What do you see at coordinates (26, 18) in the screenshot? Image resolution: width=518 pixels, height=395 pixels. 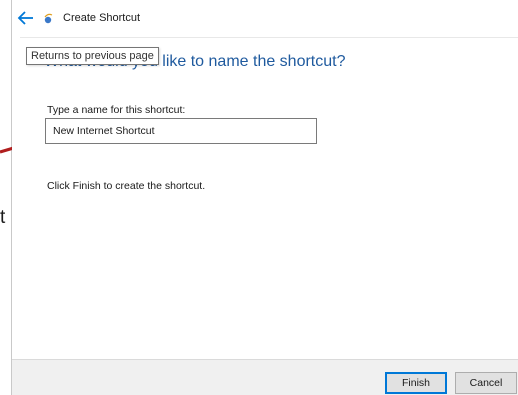 I see `back-arrow-icon` at bounding box center [26, 18].